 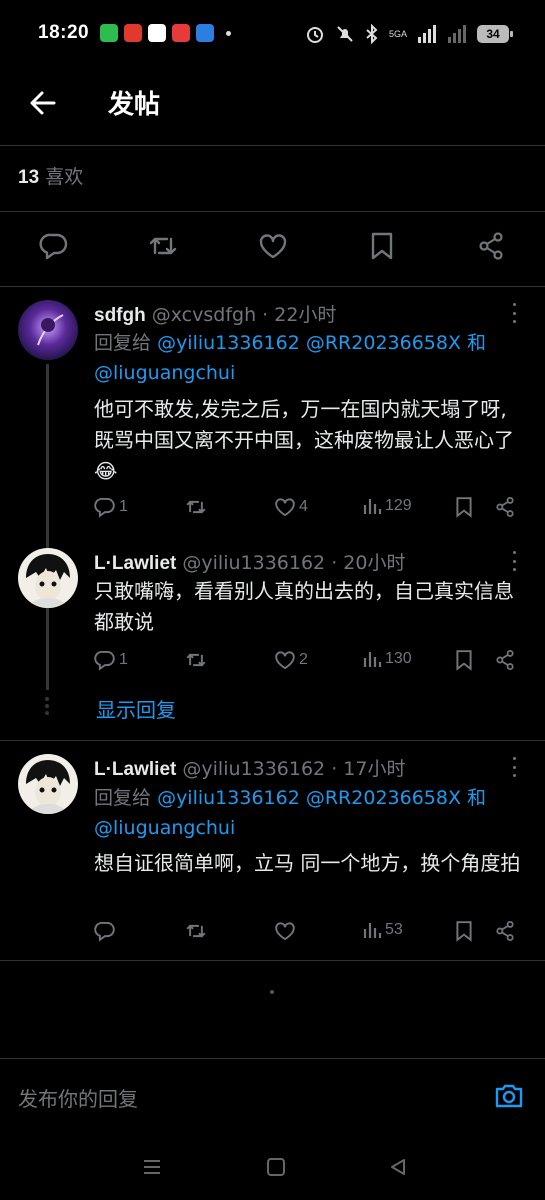 What do you see at coordinates (397, 33) in the screenshot?
I see `network-type: 5GA` at bounding box center [397, 33].